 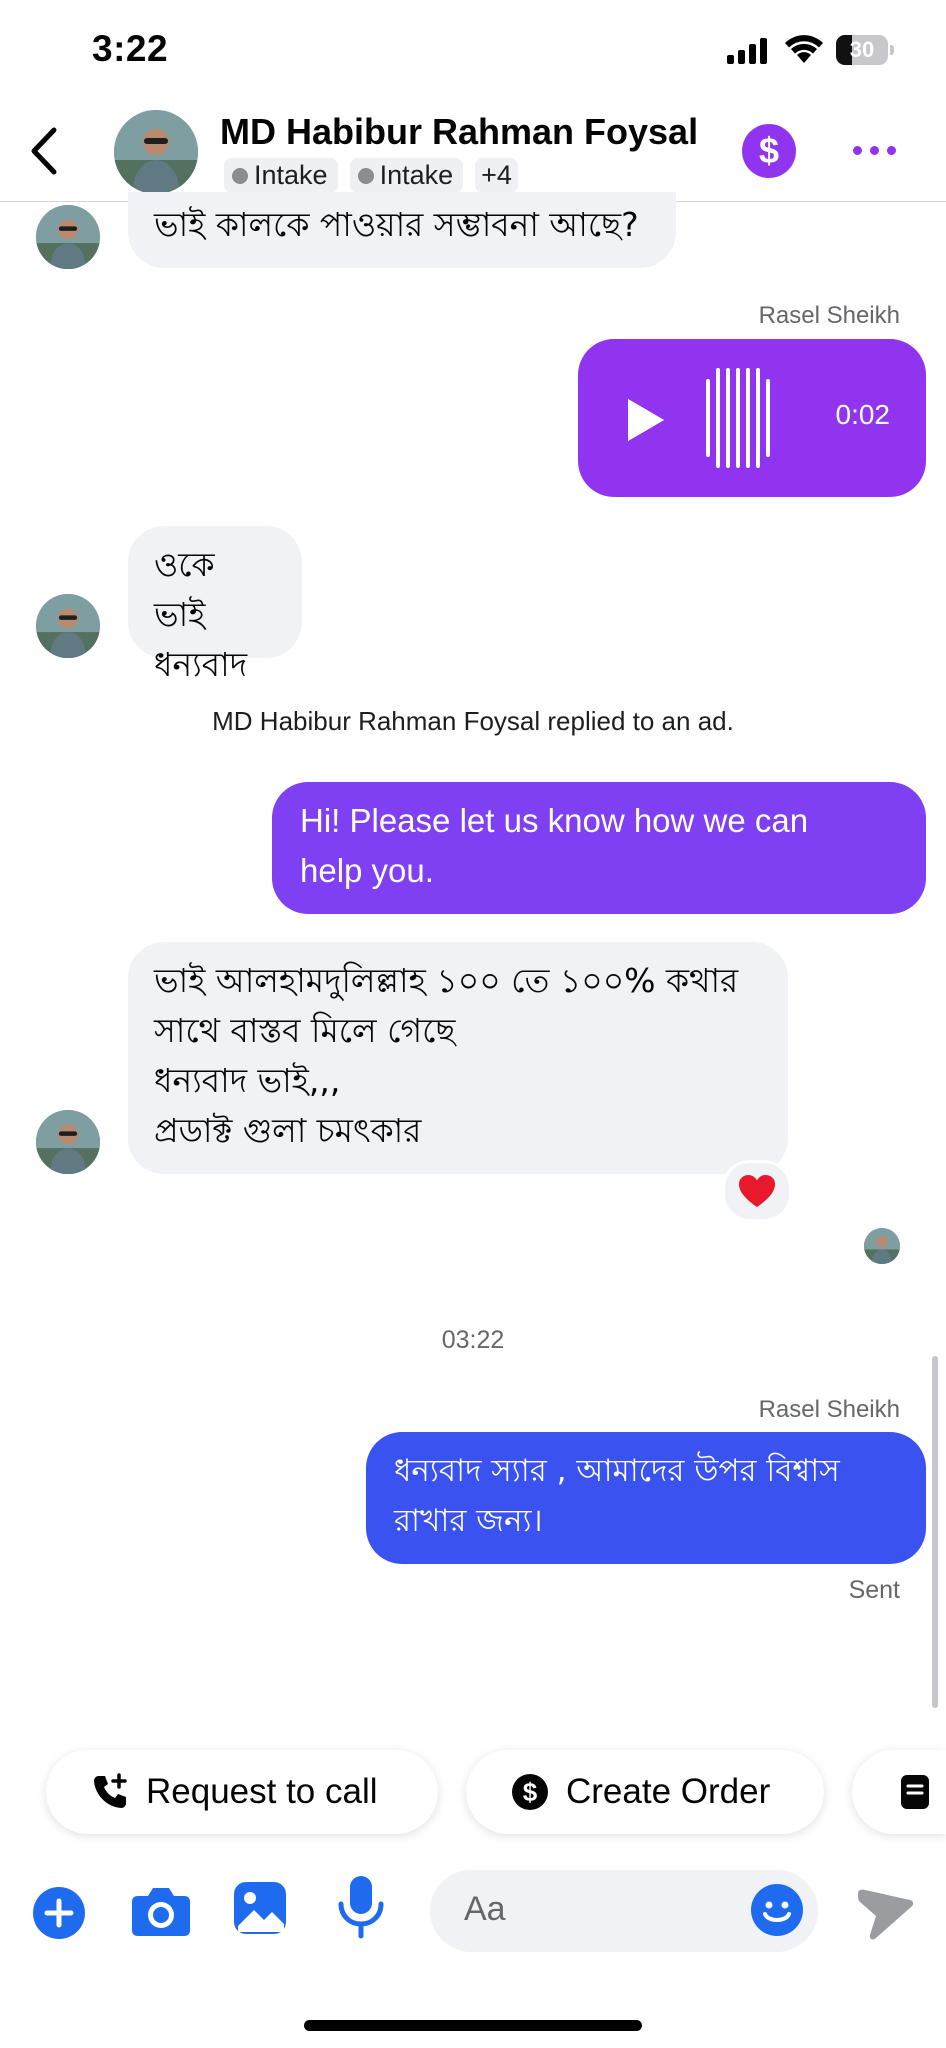 I want to click on message-status: Sent, so click(x=874, y=1590).